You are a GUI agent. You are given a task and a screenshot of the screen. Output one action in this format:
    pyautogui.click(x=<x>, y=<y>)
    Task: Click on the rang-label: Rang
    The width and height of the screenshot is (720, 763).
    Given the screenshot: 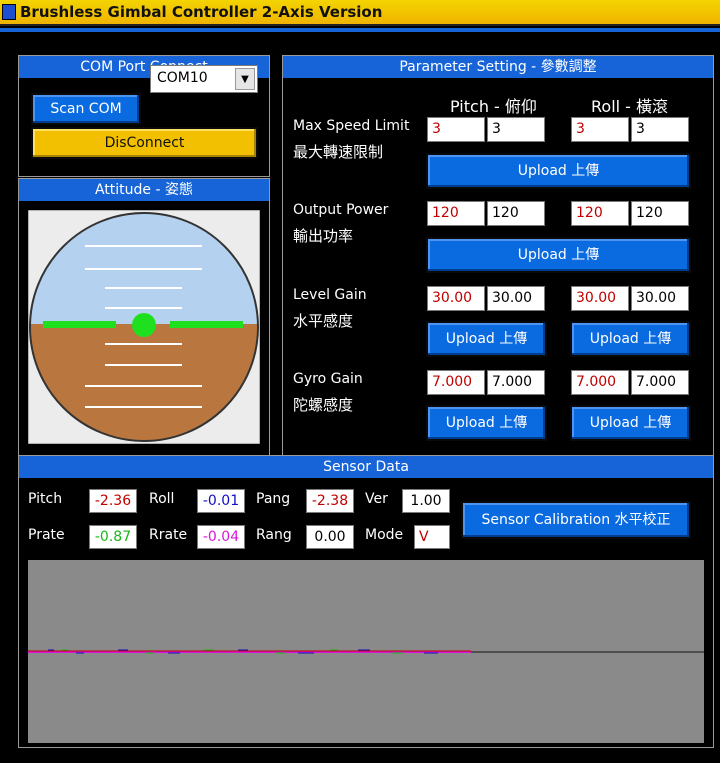 What is the action you would take?
    pyautogui.click(x=274, y=535)
    